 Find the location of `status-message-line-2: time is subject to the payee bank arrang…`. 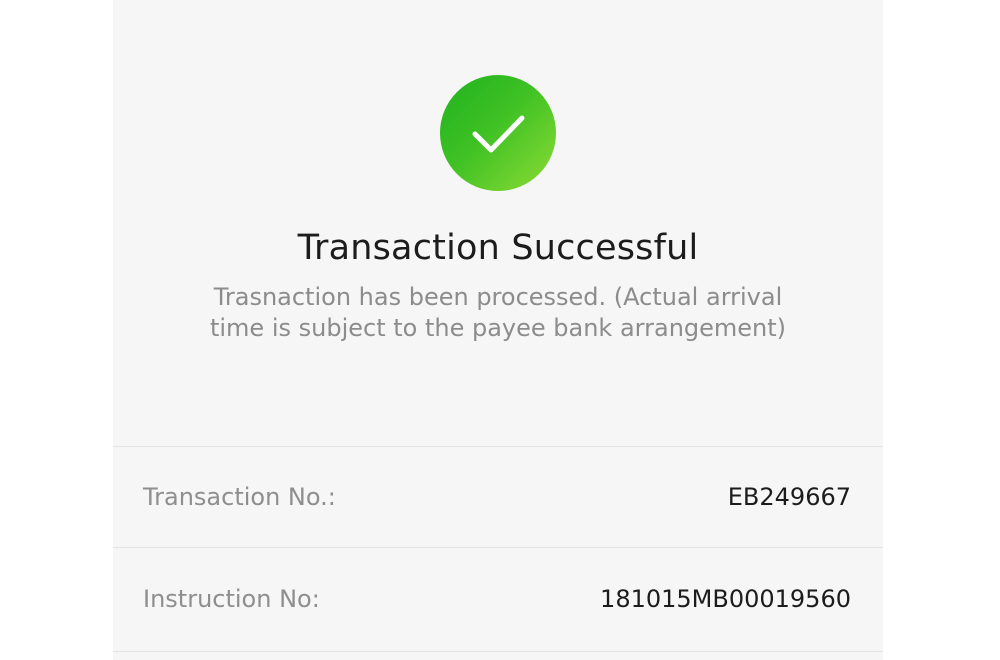

status-message-line-2: time is subject to the payee bank arrang… is located at coordinates (498, 328).